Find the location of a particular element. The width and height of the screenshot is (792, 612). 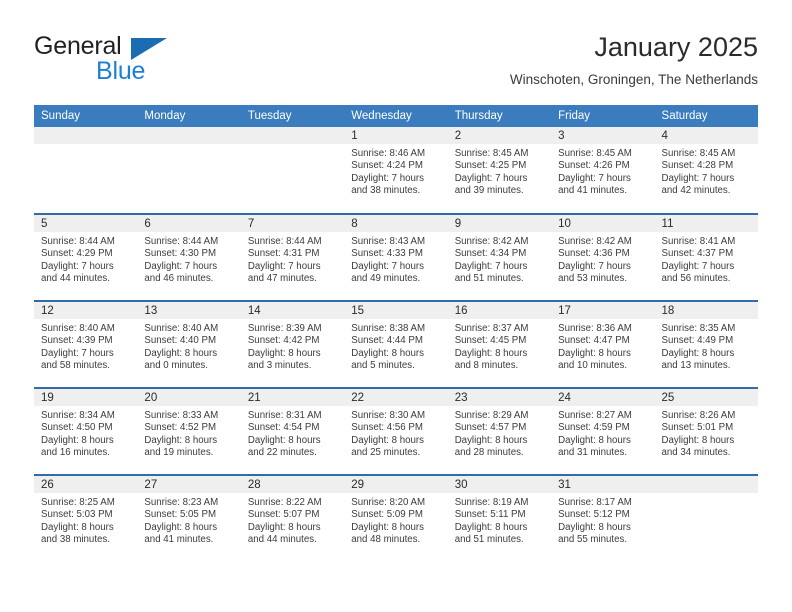

sunrise-text: Sunrise: 8:36 AM is located at coordinates (595, 328).